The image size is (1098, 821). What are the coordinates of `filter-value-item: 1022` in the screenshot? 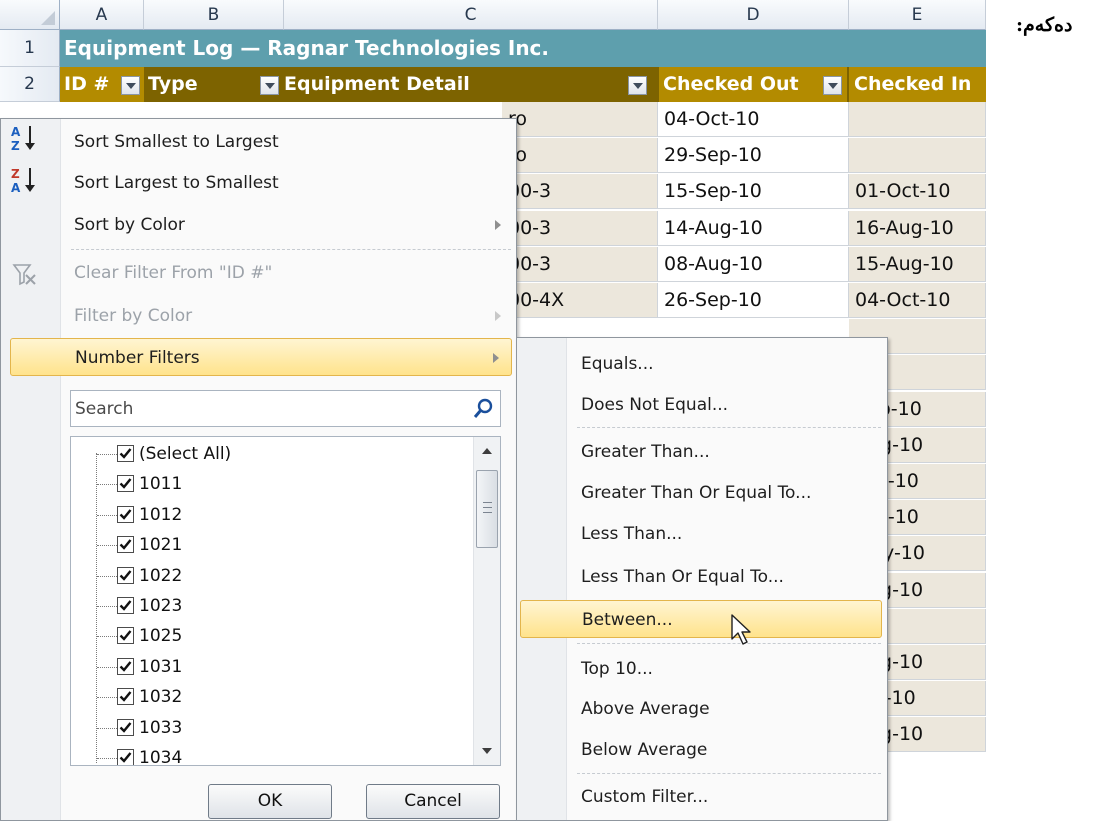 It's located at (271, 576).